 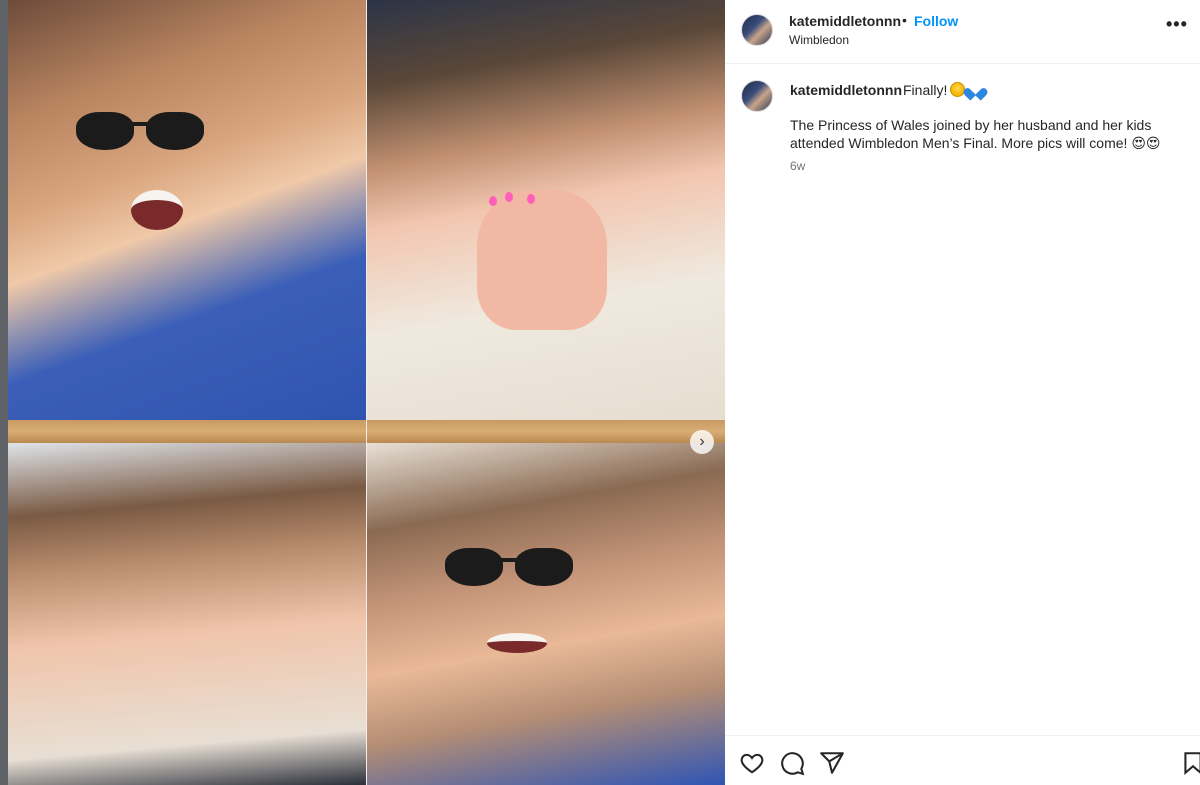 I want to click on chevron-right-icon: ›, so click(x=702, y=441).